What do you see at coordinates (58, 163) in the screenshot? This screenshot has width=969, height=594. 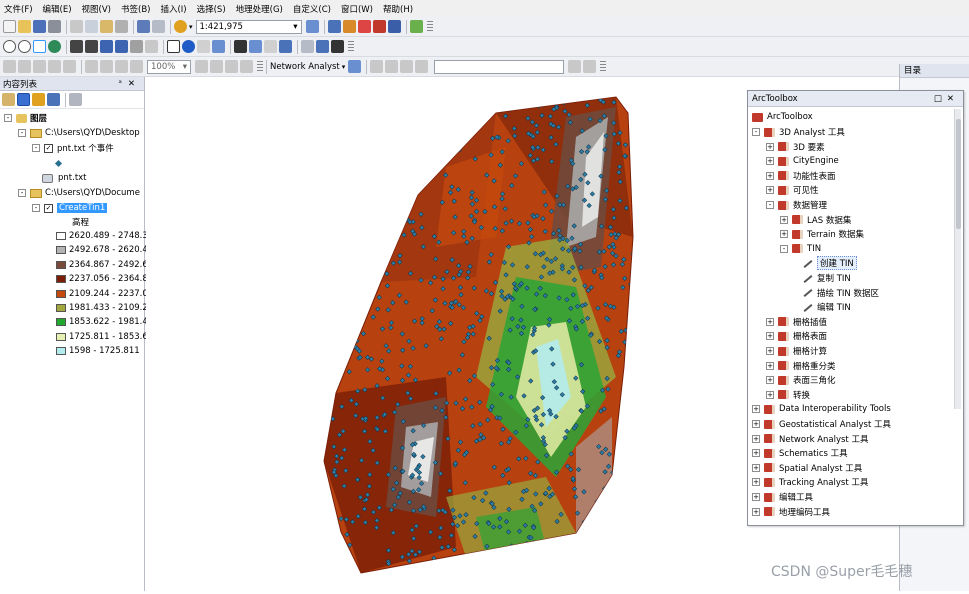 I see `point-symbol` at bounding box center [58, 163].